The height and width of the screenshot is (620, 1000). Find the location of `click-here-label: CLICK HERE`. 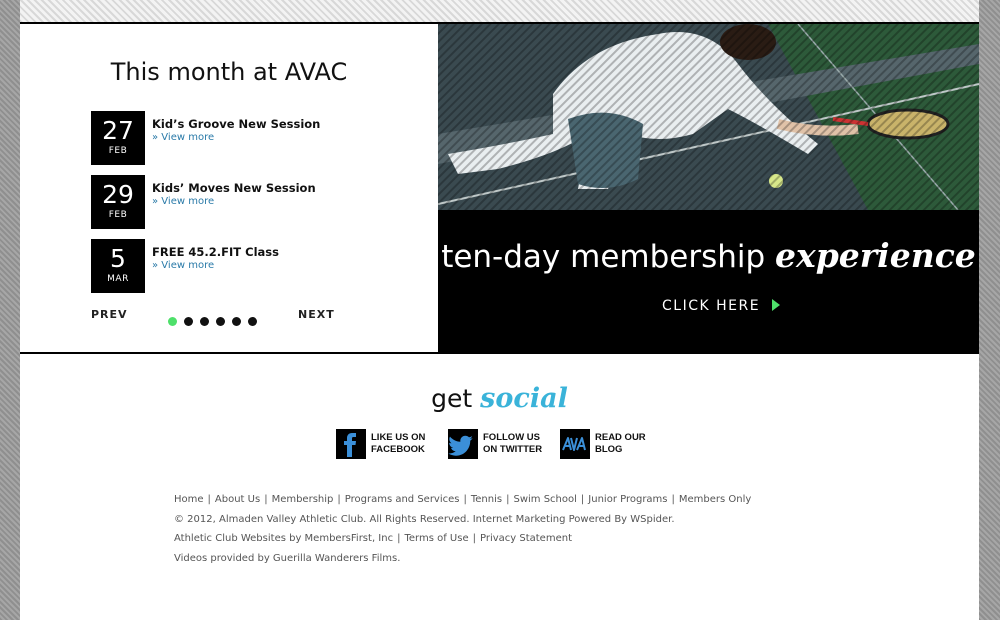

click-here-label: CLICK HERE is located at coordinates (711, 306).